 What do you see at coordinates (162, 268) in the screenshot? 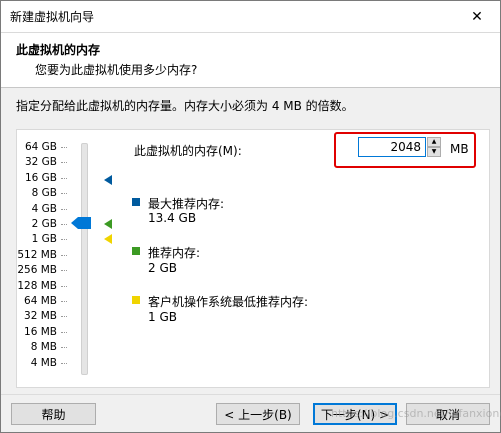
I see `recommended-value: 2 GB` at bounding box center [162, 268].